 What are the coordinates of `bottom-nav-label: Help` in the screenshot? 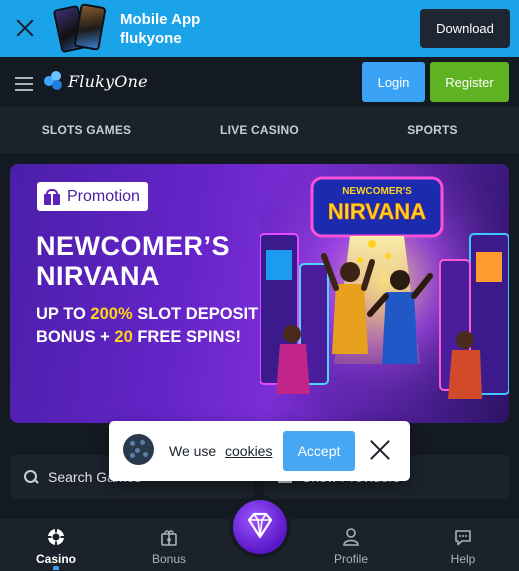 It's located at (463, 559).